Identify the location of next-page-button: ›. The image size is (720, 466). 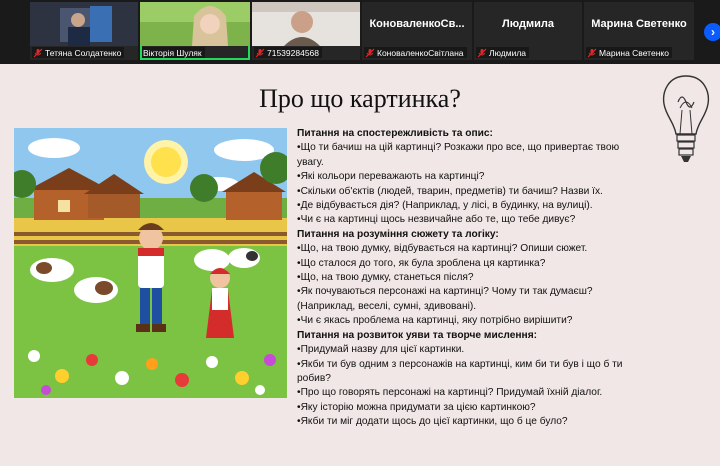
(711, 32).